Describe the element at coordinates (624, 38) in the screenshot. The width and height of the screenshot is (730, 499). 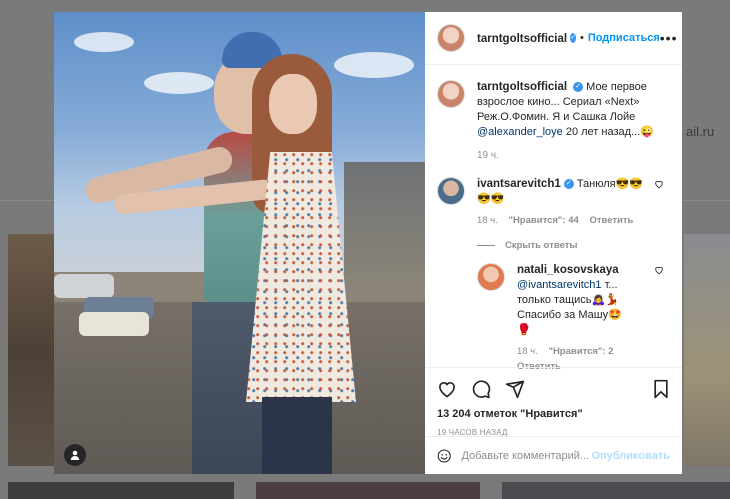
I see `follow-button: Подписаться` at that location.